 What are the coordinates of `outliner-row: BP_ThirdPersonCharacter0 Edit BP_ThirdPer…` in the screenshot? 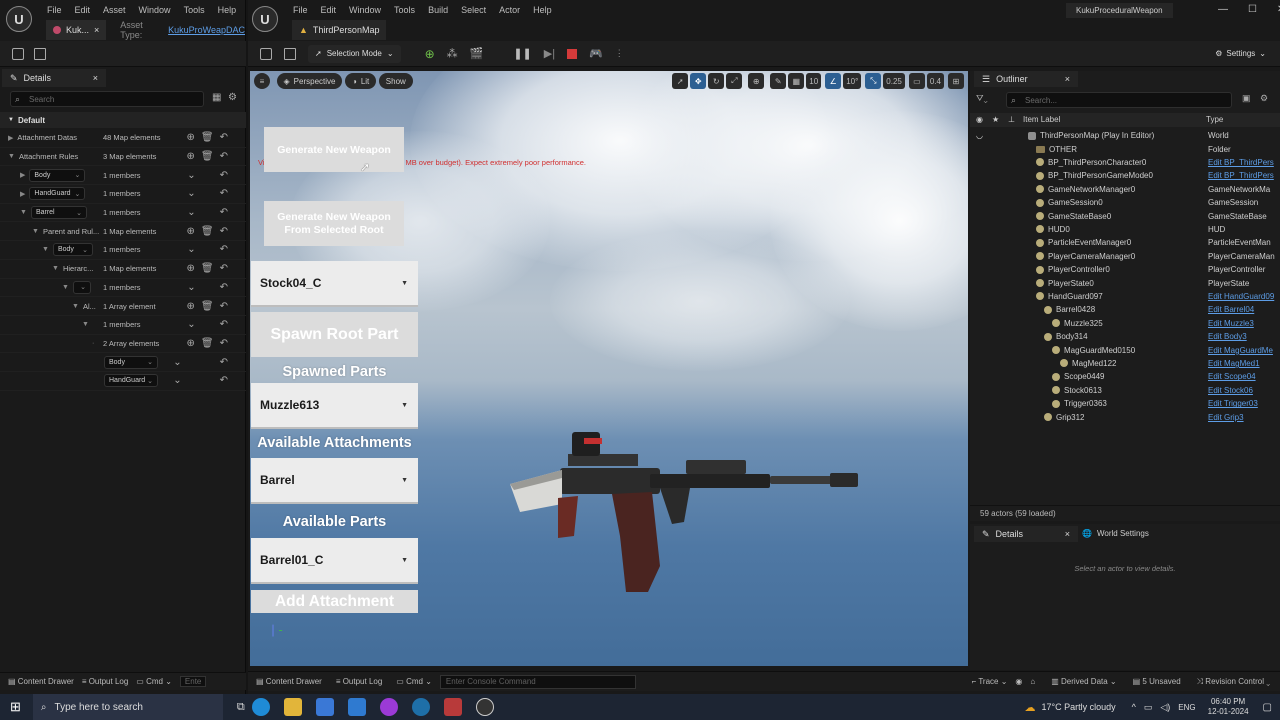 It's located at (1125, 162).